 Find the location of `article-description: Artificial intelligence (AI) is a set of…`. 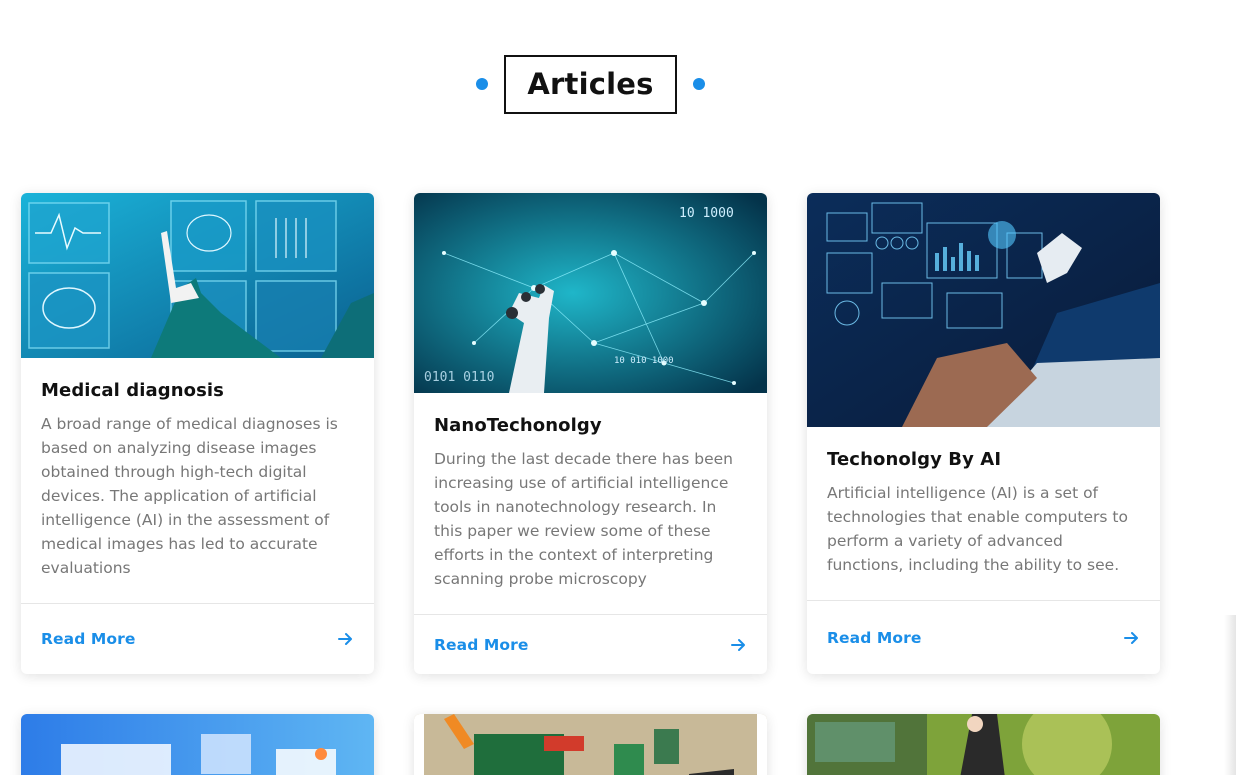

article-description: Artificial intelligence (AI) is a set of… is located at coordinates (977, 529).